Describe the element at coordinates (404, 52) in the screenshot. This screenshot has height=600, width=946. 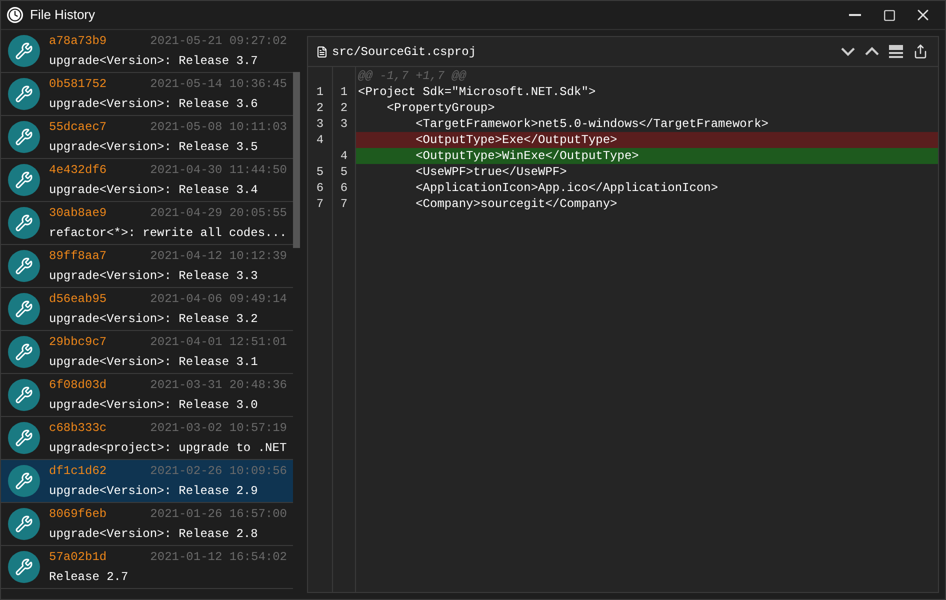
I see `file-path: src/SourceGit.csproj` at that location.